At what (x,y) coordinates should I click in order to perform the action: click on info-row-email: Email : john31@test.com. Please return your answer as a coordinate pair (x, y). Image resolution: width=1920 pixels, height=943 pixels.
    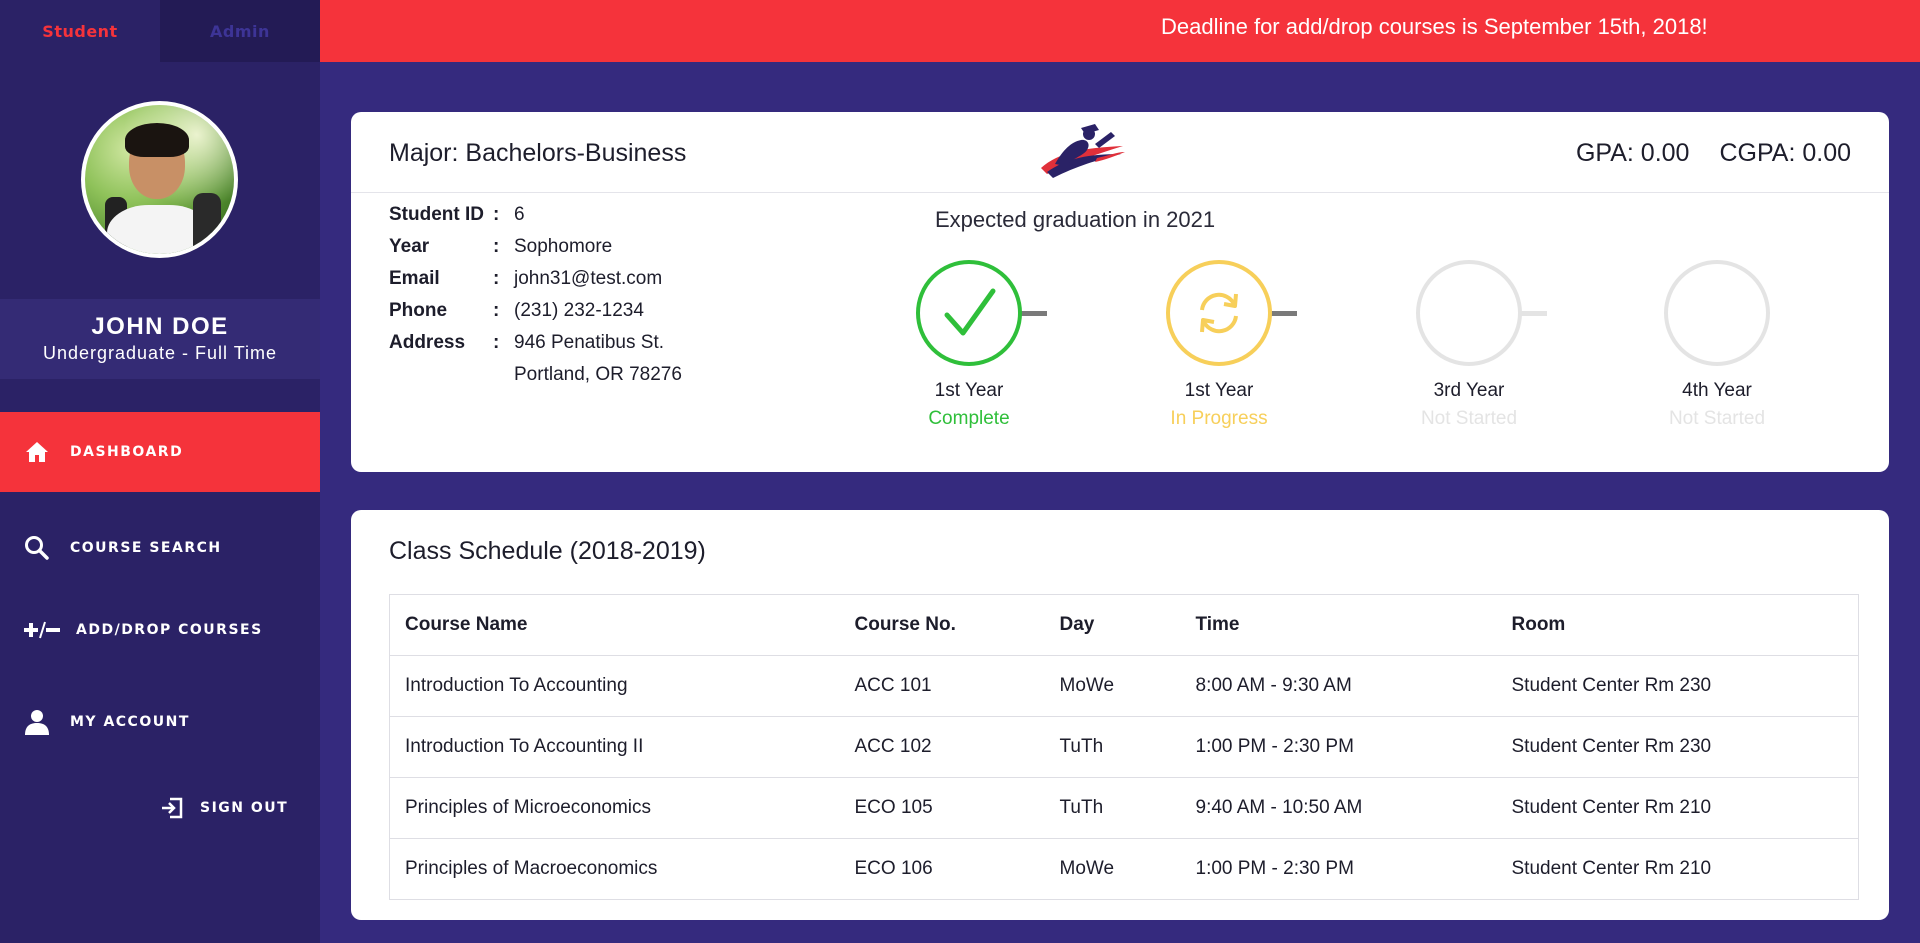
    Looking at the image, I should click on (535, 284).